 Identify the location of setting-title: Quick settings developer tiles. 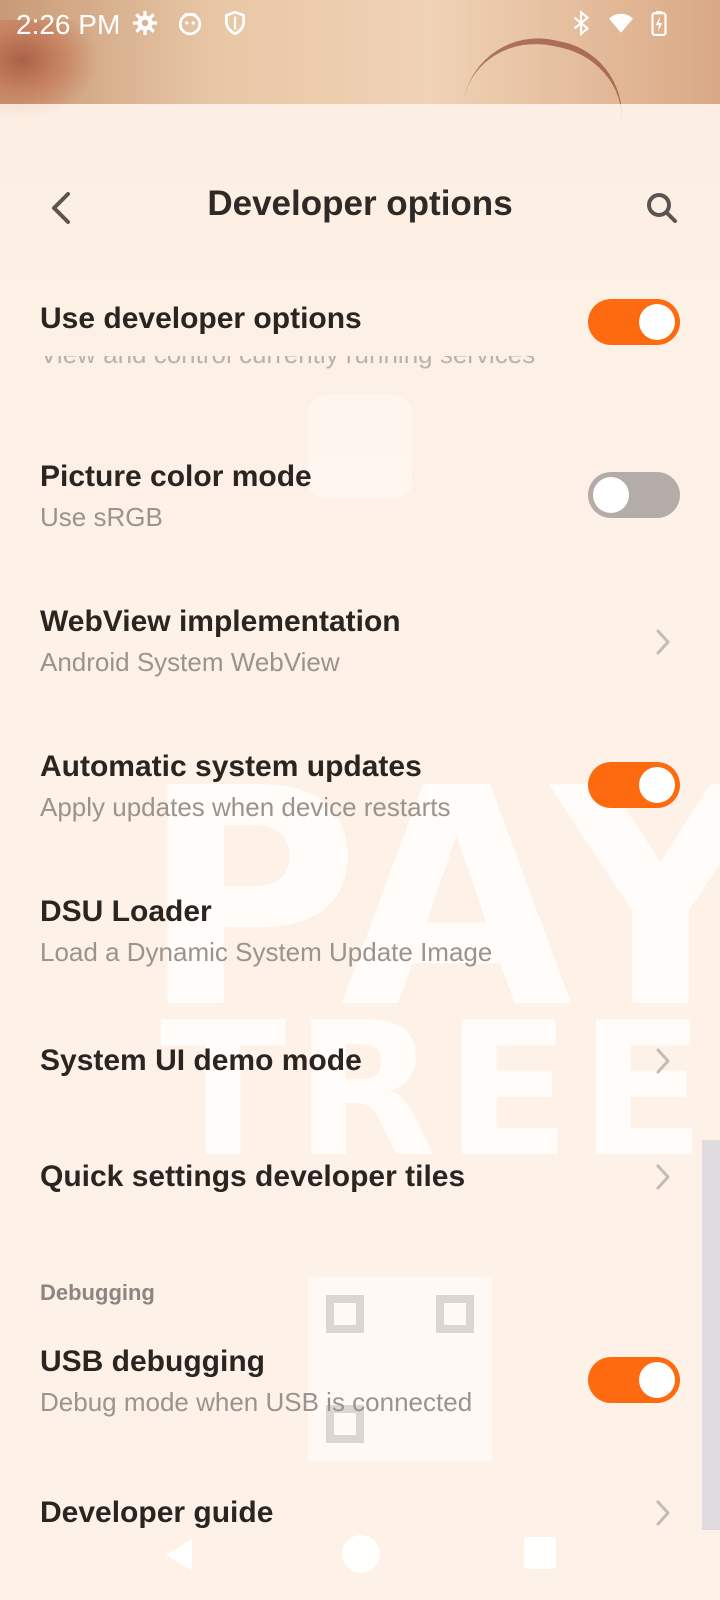
(253, 1176).